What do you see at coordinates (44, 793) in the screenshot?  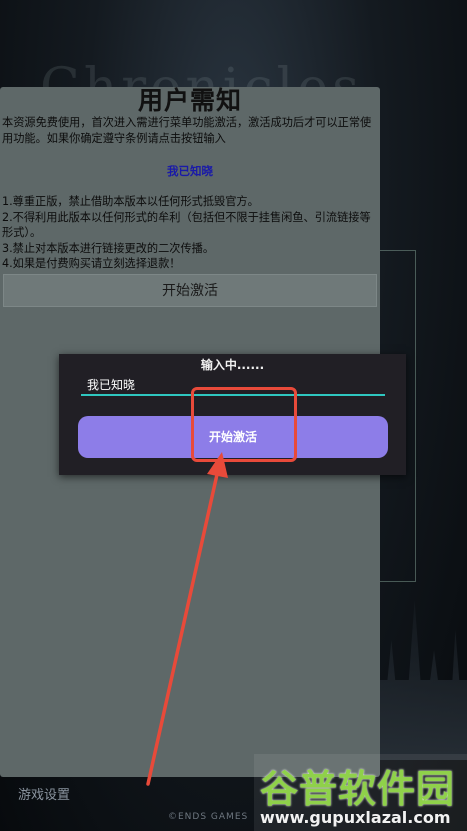 I see `game-settings-tab: 游戏设置` at bounding box center [44, 793].